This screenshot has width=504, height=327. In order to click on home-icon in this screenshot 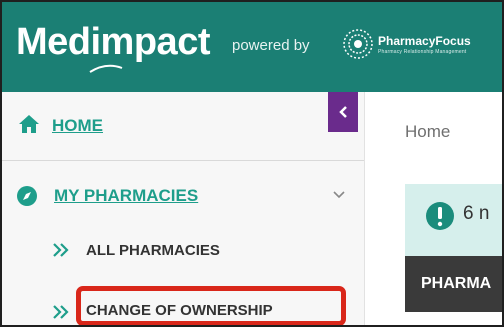, I will do `click(29, 124)`.